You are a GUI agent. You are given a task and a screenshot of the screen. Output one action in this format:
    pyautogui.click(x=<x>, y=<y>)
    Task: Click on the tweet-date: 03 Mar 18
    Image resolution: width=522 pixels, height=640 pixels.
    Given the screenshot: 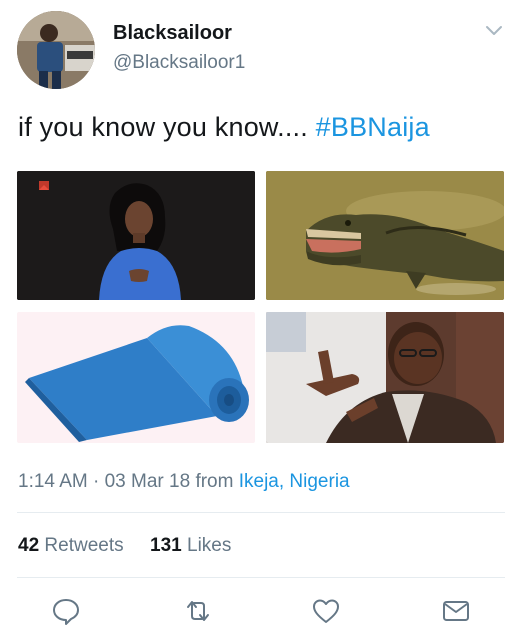 What is the action you would take?
    pyautogui.click(x=148, y=481)
    